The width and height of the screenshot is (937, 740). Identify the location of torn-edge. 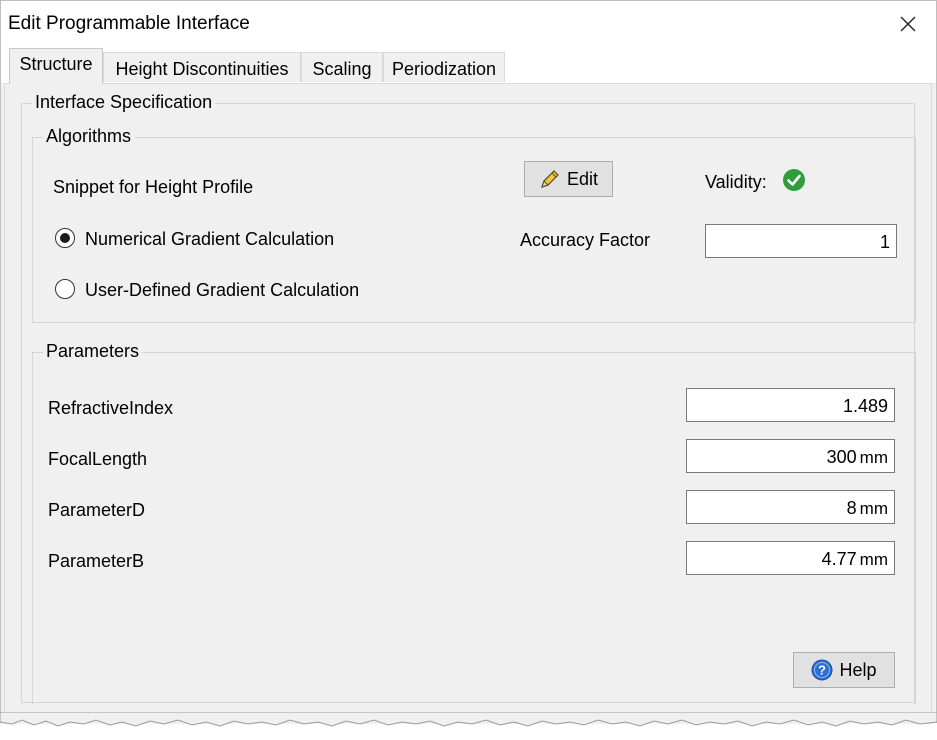
(468, 719).